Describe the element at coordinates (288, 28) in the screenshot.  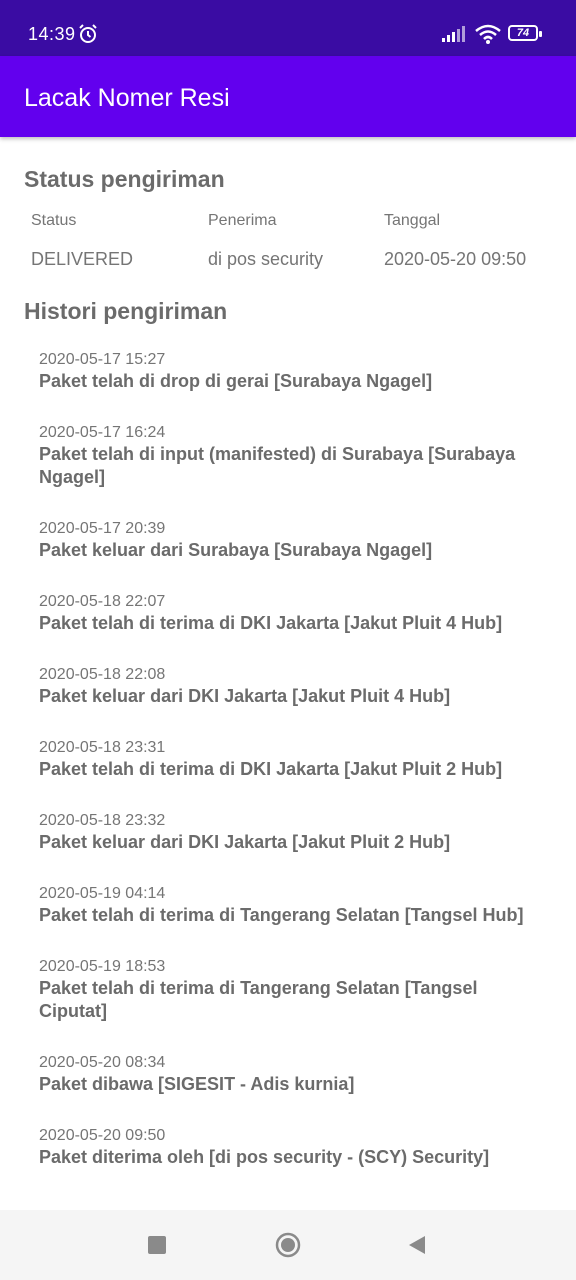
I see `status-bar: 14:39 74` at that location.